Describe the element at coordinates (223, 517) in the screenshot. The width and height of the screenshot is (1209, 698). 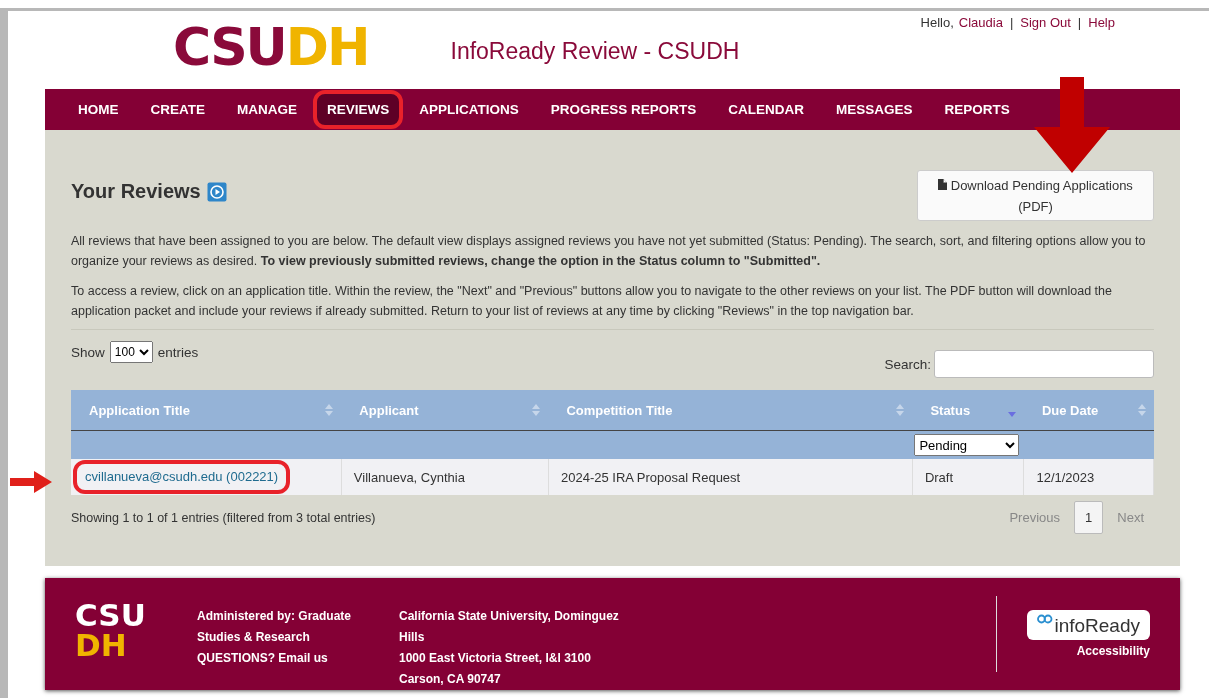
I see `table-info: Showing 1 to 1 of 1 entries (filtered from 3 total entries)` at that location.